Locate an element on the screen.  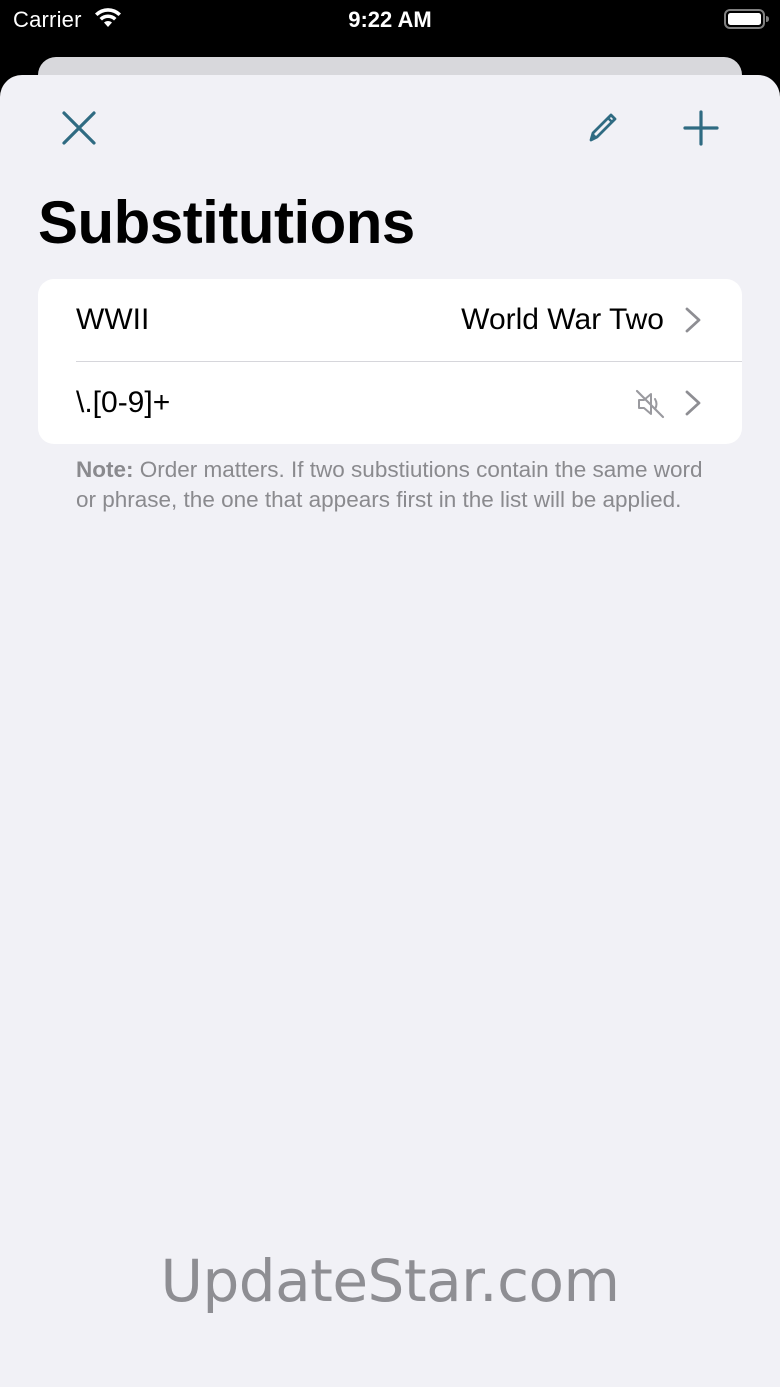
substitution-pattern: WWII is located at coordinates (113, 319).